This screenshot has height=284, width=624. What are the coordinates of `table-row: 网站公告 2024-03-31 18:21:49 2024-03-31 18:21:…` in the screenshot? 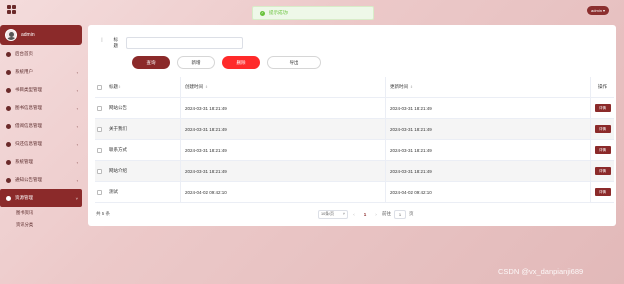 It's located at (354, 108).